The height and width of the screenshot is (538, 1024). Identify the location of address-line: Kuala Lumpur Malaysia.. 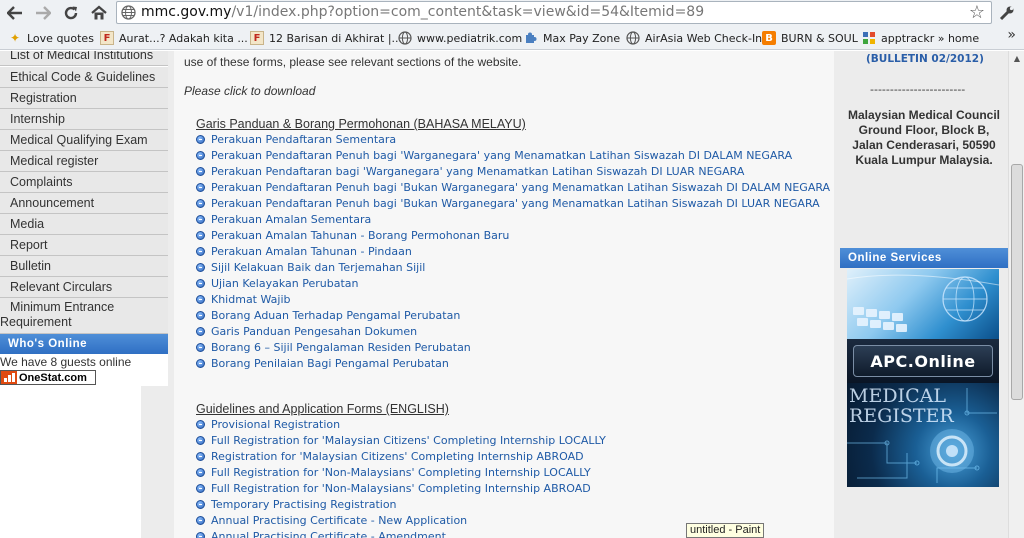
(924, 160).